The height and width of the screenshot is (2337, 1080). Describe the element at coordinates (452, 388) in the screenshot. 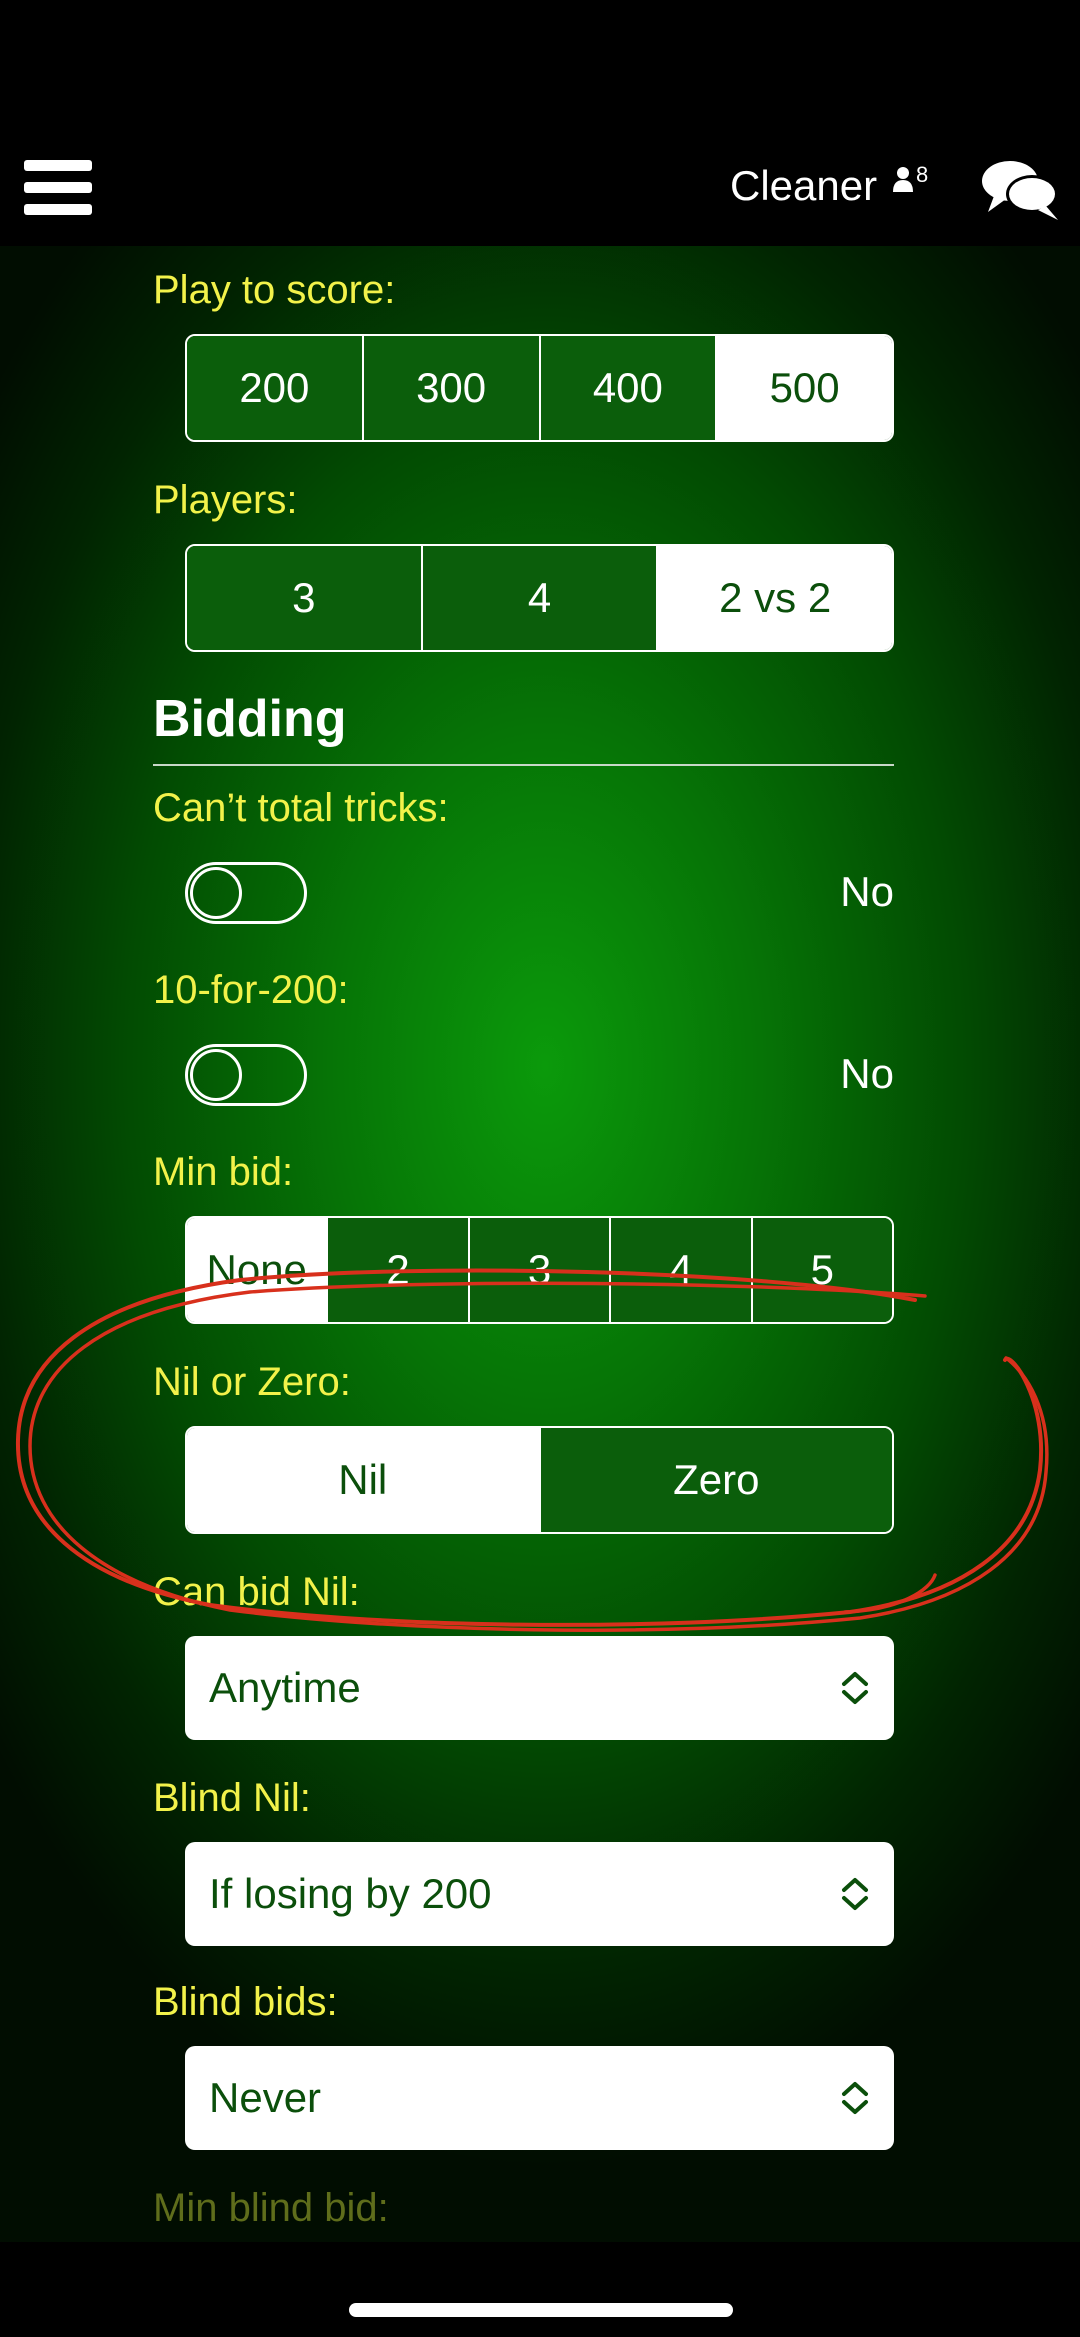

I see `score-option-300: 300` at that location.